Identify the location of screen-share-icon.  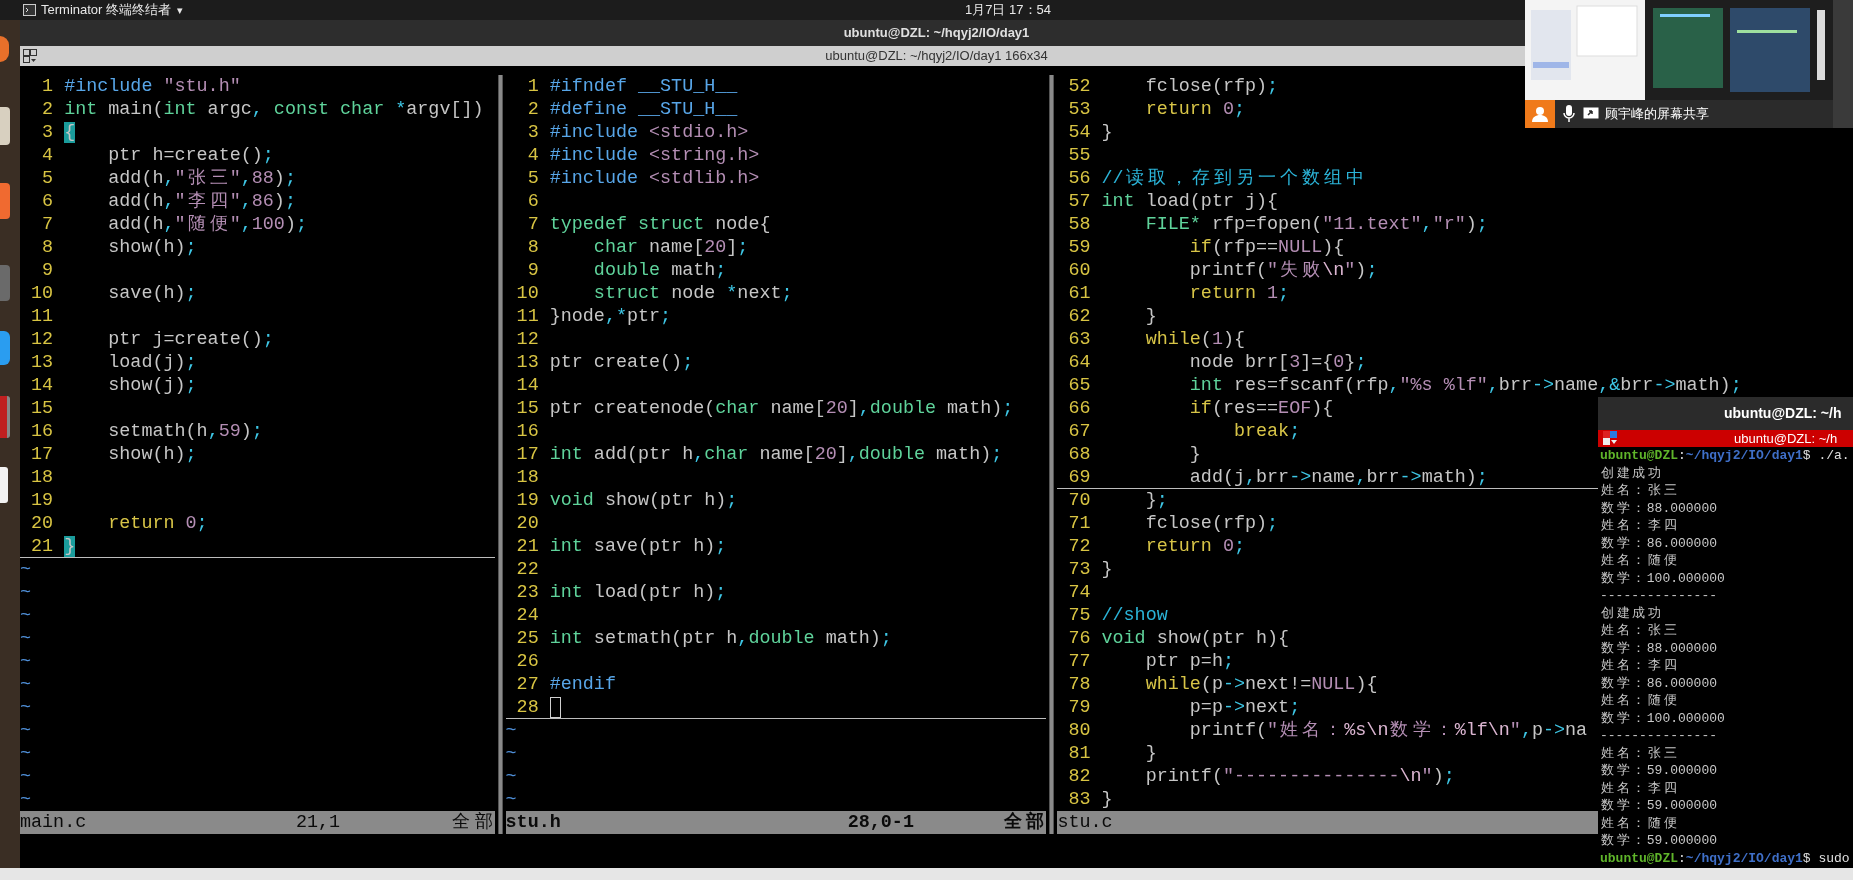
(1591, 114).